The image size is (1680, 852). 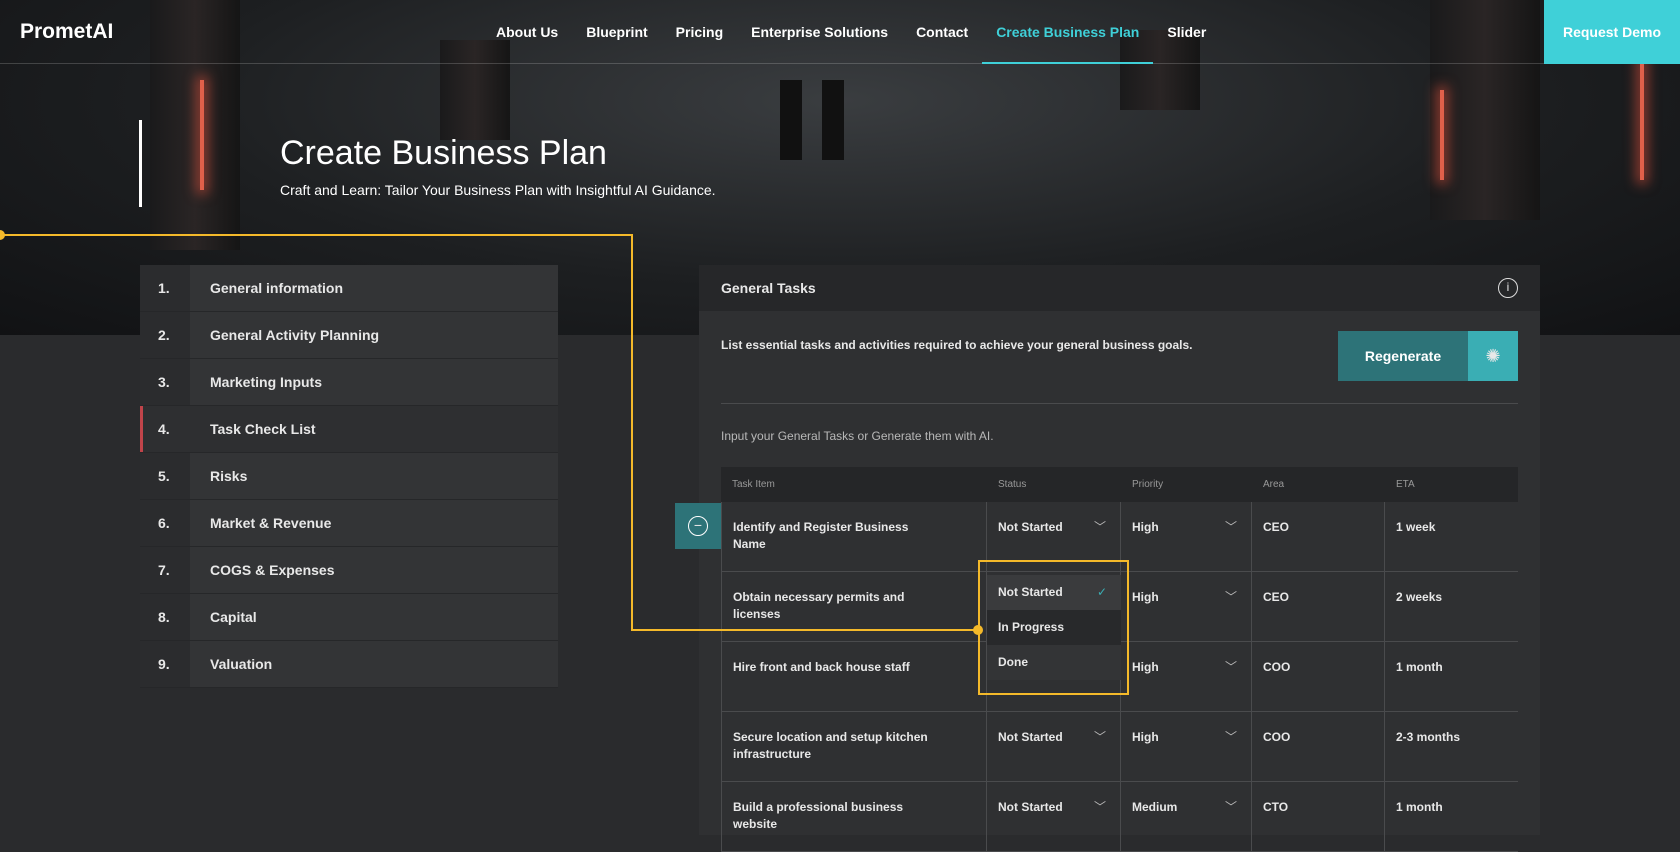 What do you see at coordinates (374, 335) in the screenshot?
I see `step-label: General Activity Planning` at bounding box center [374, 335].